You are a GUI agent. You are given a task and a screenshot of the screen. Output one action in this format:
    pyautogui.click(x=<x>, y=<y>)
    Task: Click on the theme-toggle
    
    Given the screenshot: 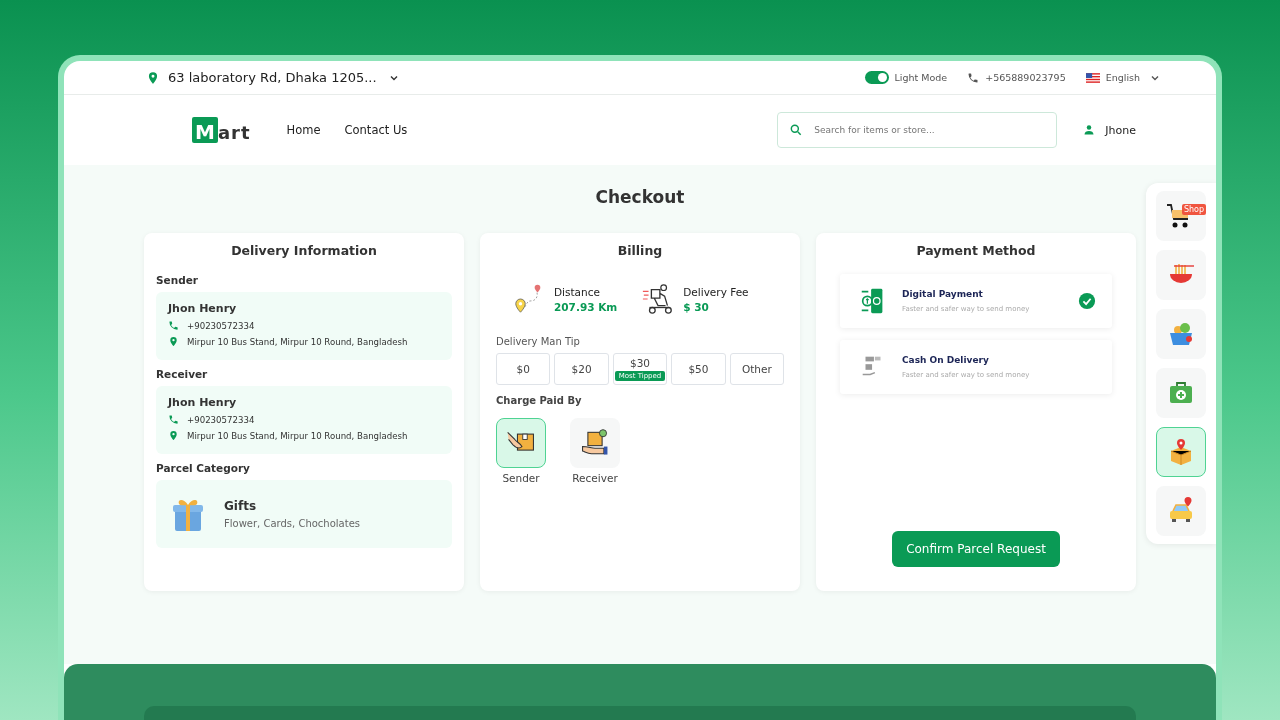 What is the action you would take?
    pyautogui.click(x=876, y=77)
    